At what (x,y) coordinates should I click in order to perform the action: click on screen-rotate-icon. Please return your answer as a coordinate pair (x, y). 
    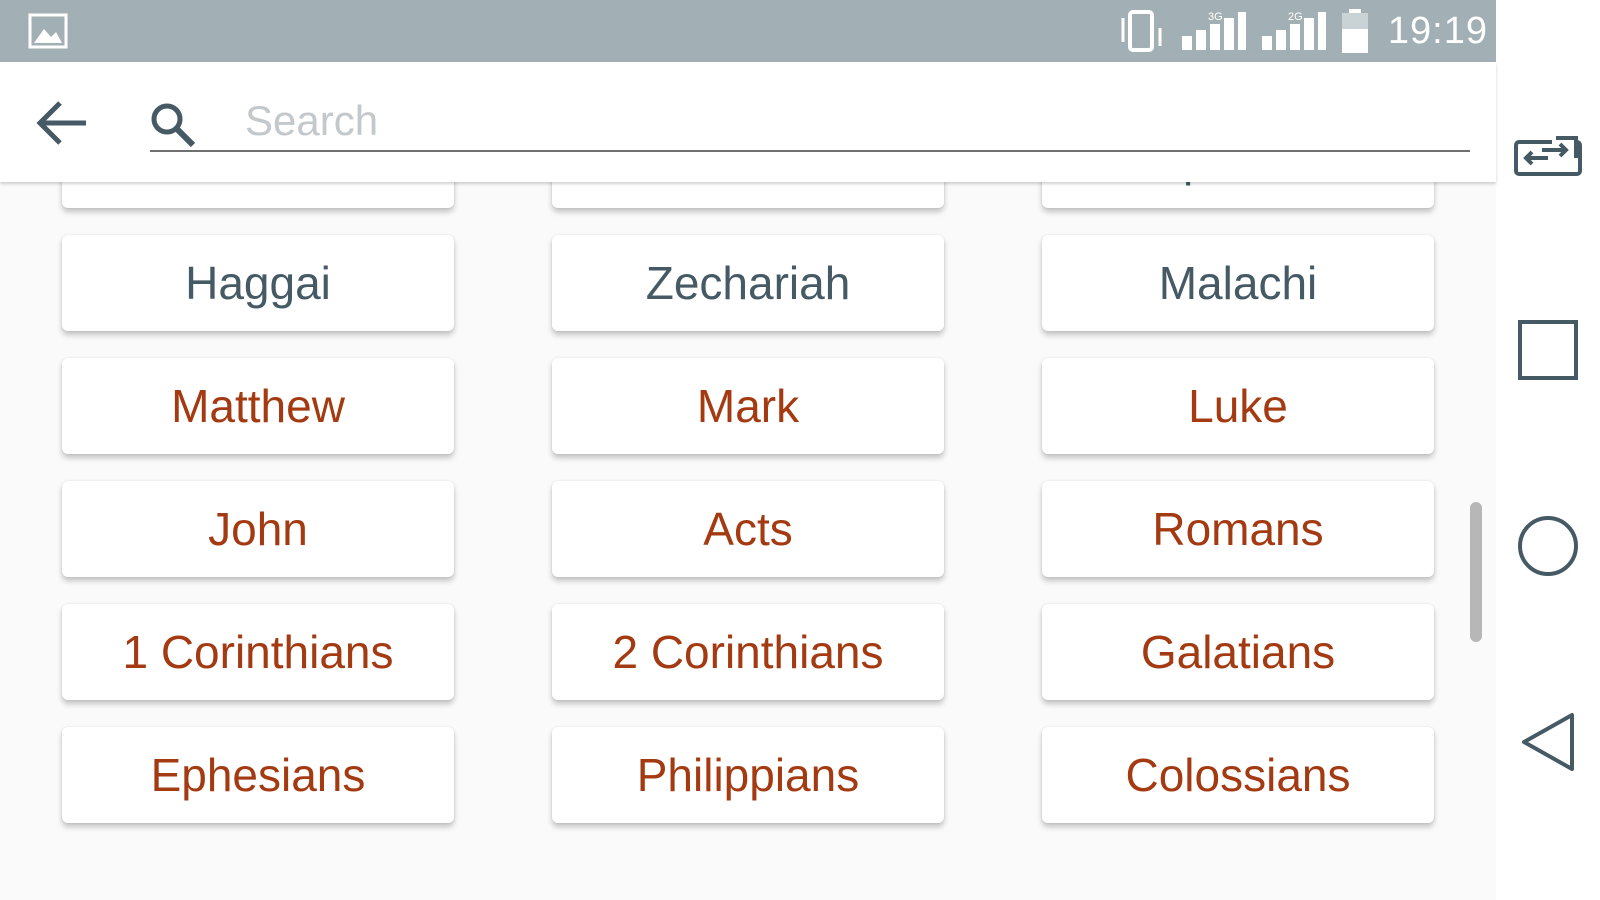
    Looking at the image, I should click on (1548, 155).